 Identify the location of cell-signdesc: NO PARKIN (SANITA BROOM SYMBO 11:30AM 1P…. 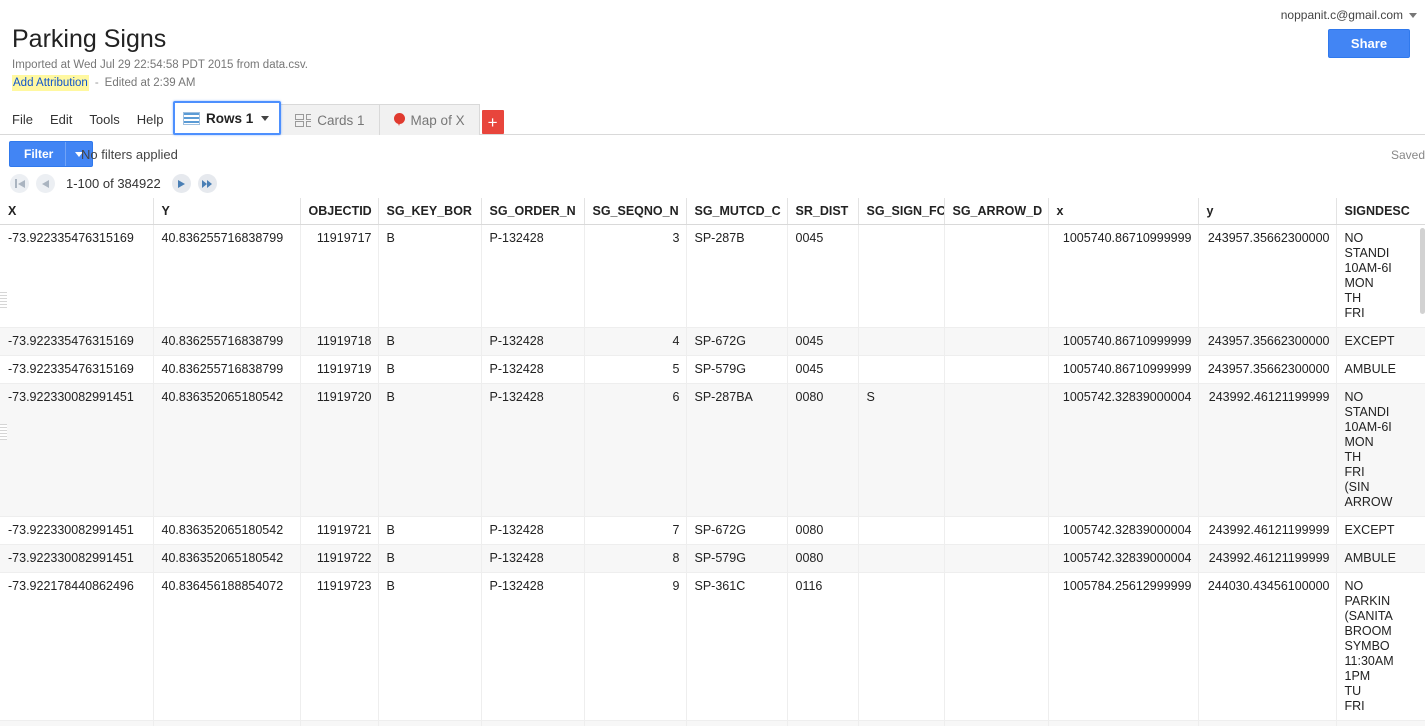
(1380, 646).